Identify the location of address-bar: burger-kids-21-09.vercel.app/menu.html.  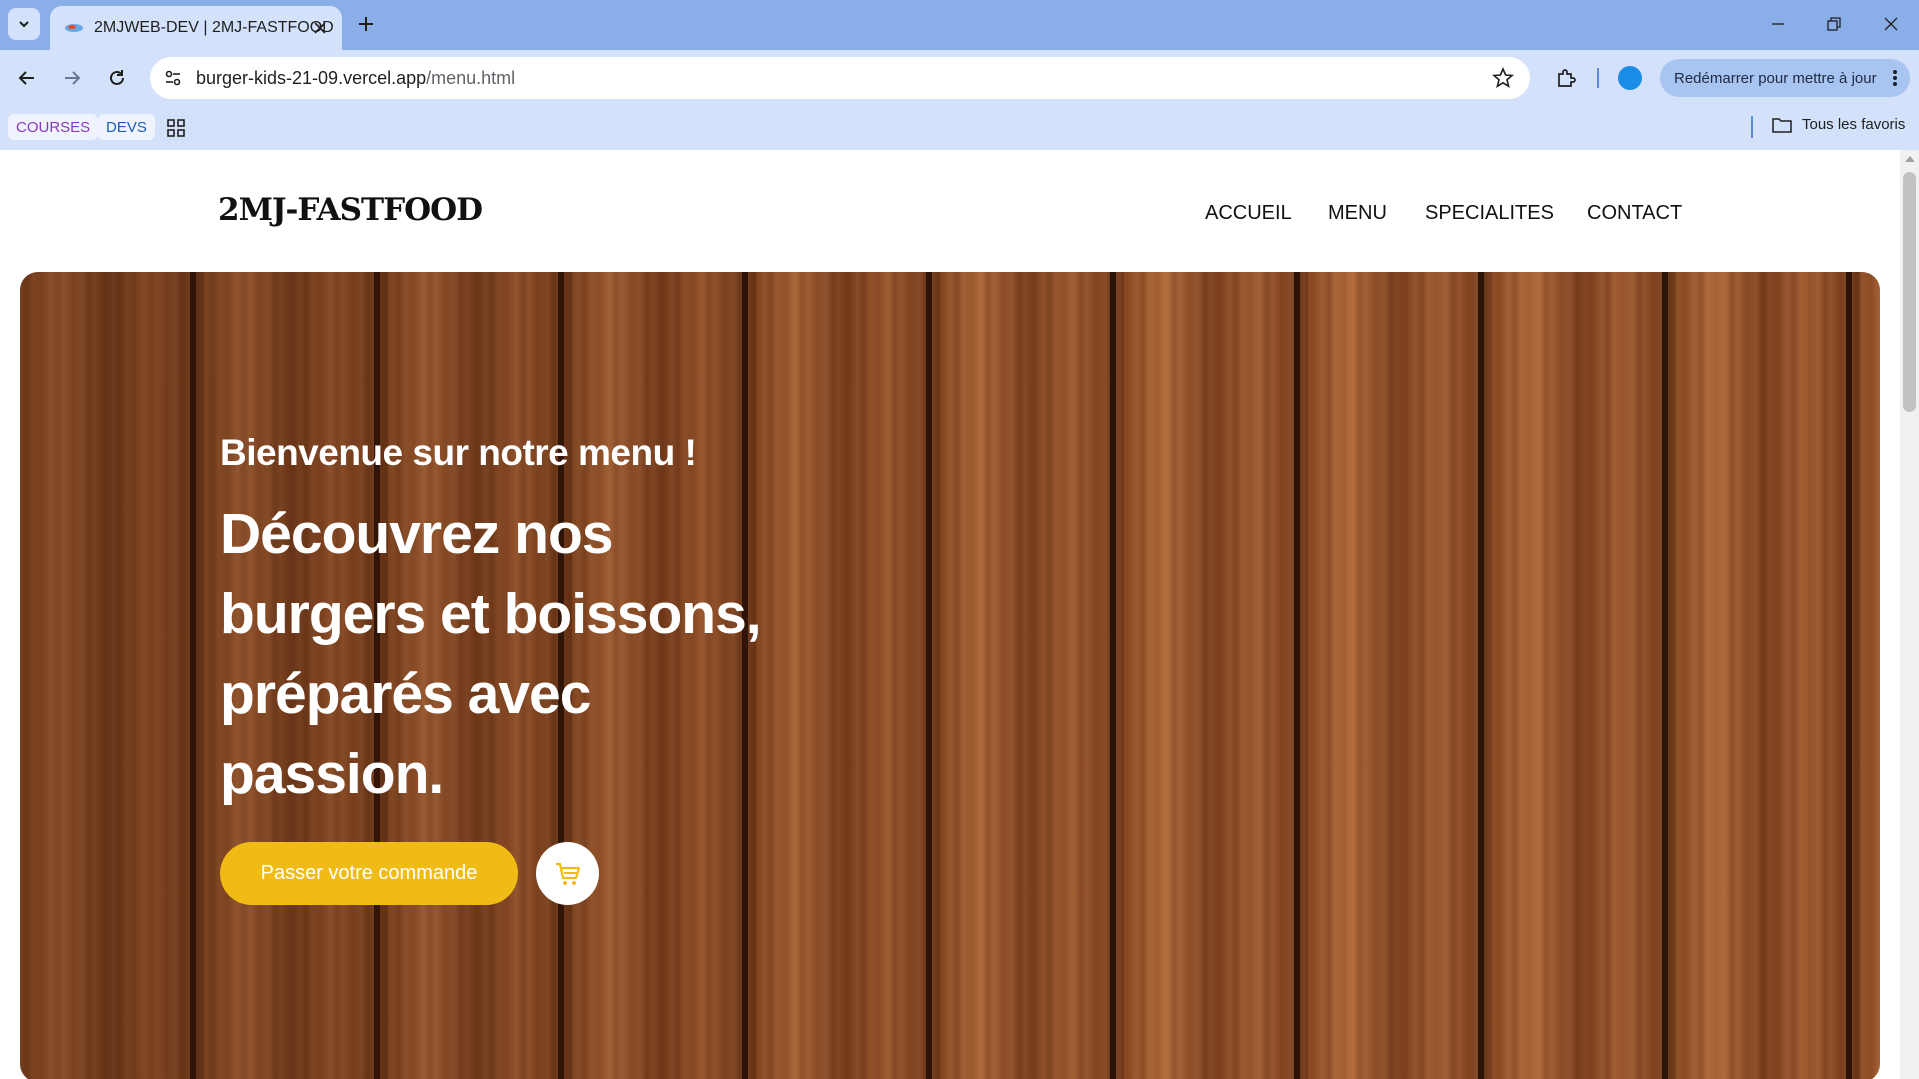
(840, 78).